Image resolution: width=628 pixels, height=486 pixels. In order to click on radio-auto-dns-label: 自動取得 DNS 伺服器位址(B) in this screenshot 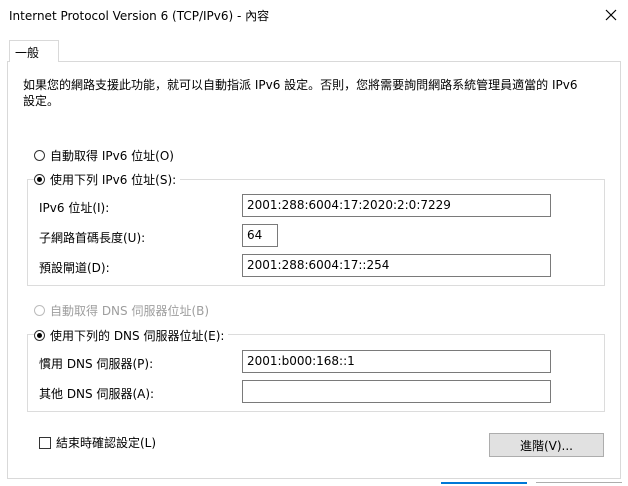, I will do `click(130, 311)`.